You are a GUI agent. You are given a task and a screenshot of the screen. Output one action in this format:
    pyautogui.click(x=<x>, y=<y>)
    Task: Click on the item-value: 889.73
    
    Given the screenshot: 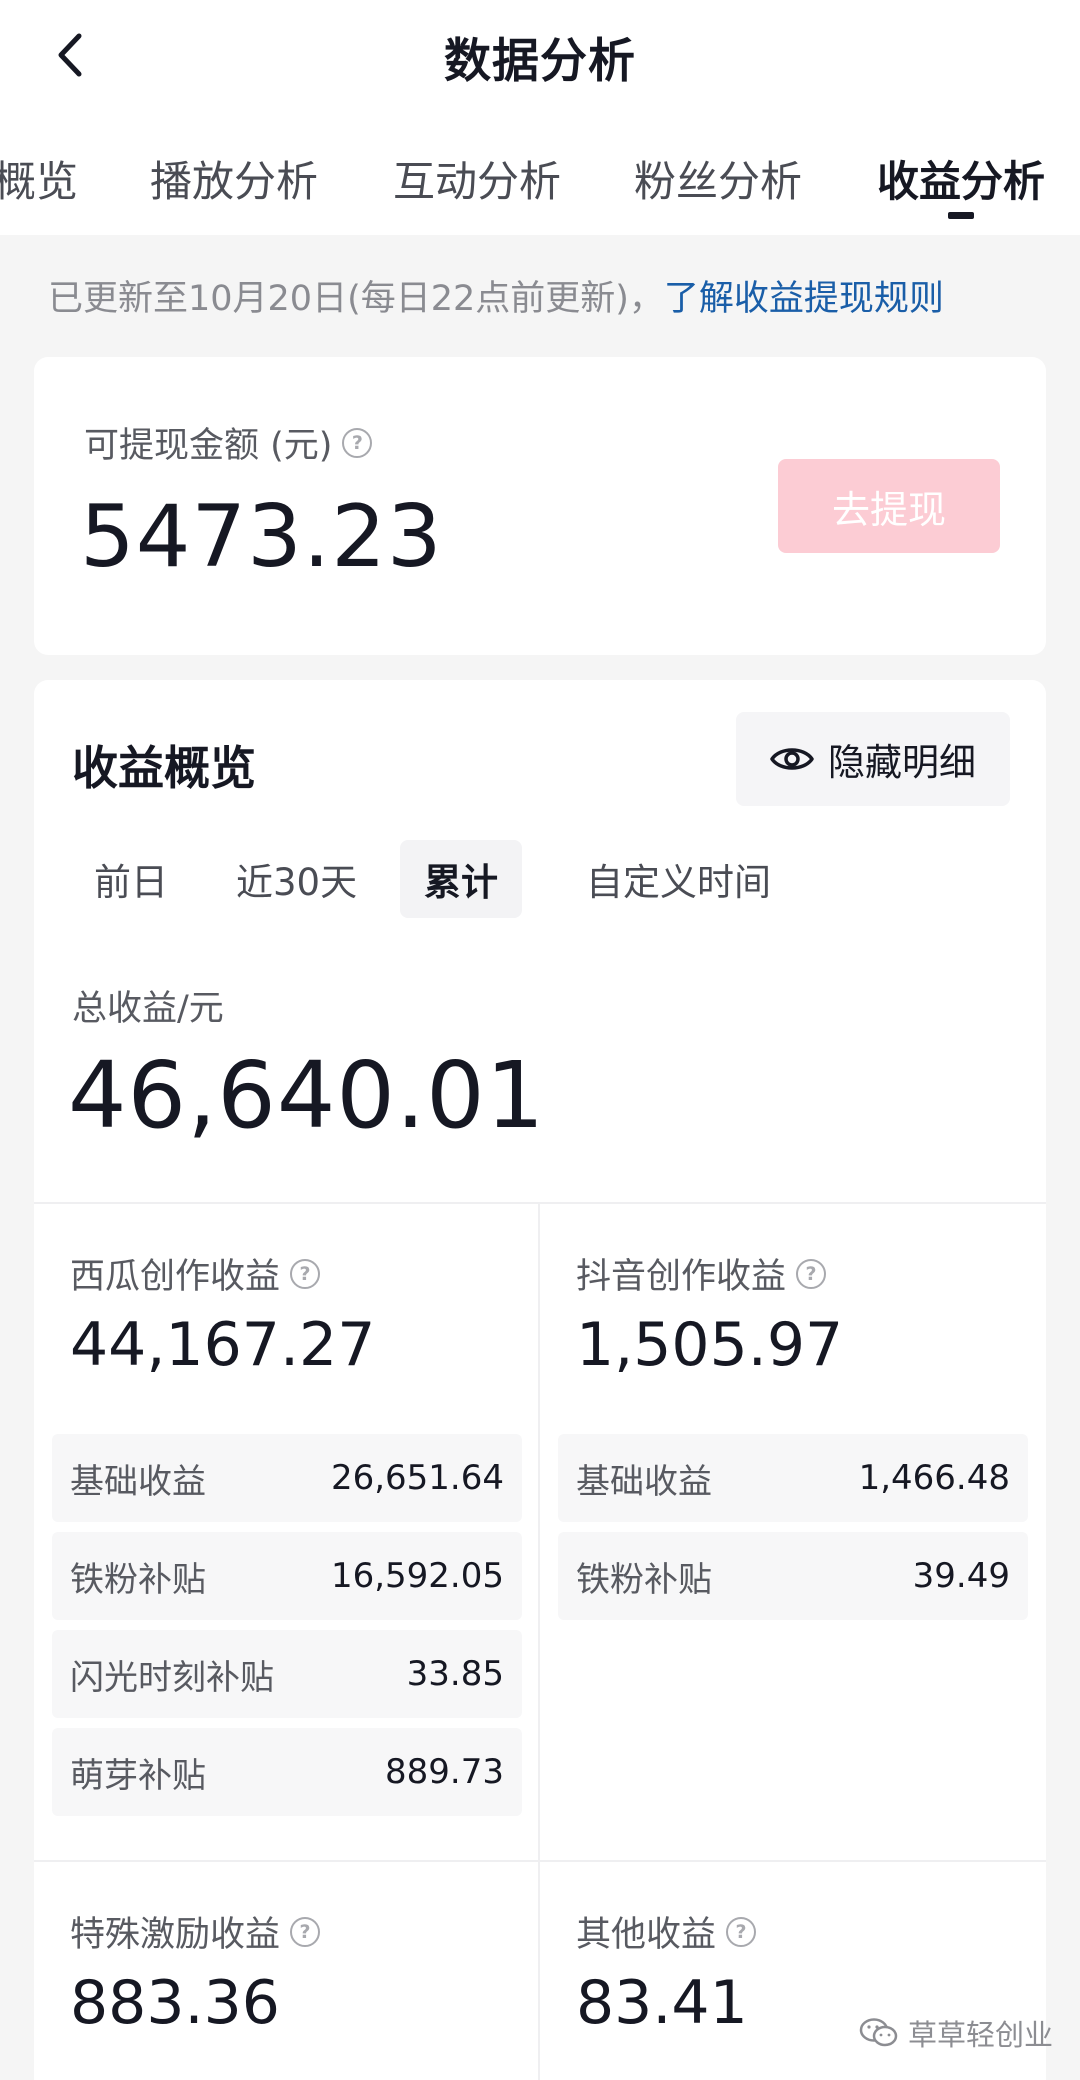 What is the action you would take?
    pyautogui.click(x=444, y=1772)
    